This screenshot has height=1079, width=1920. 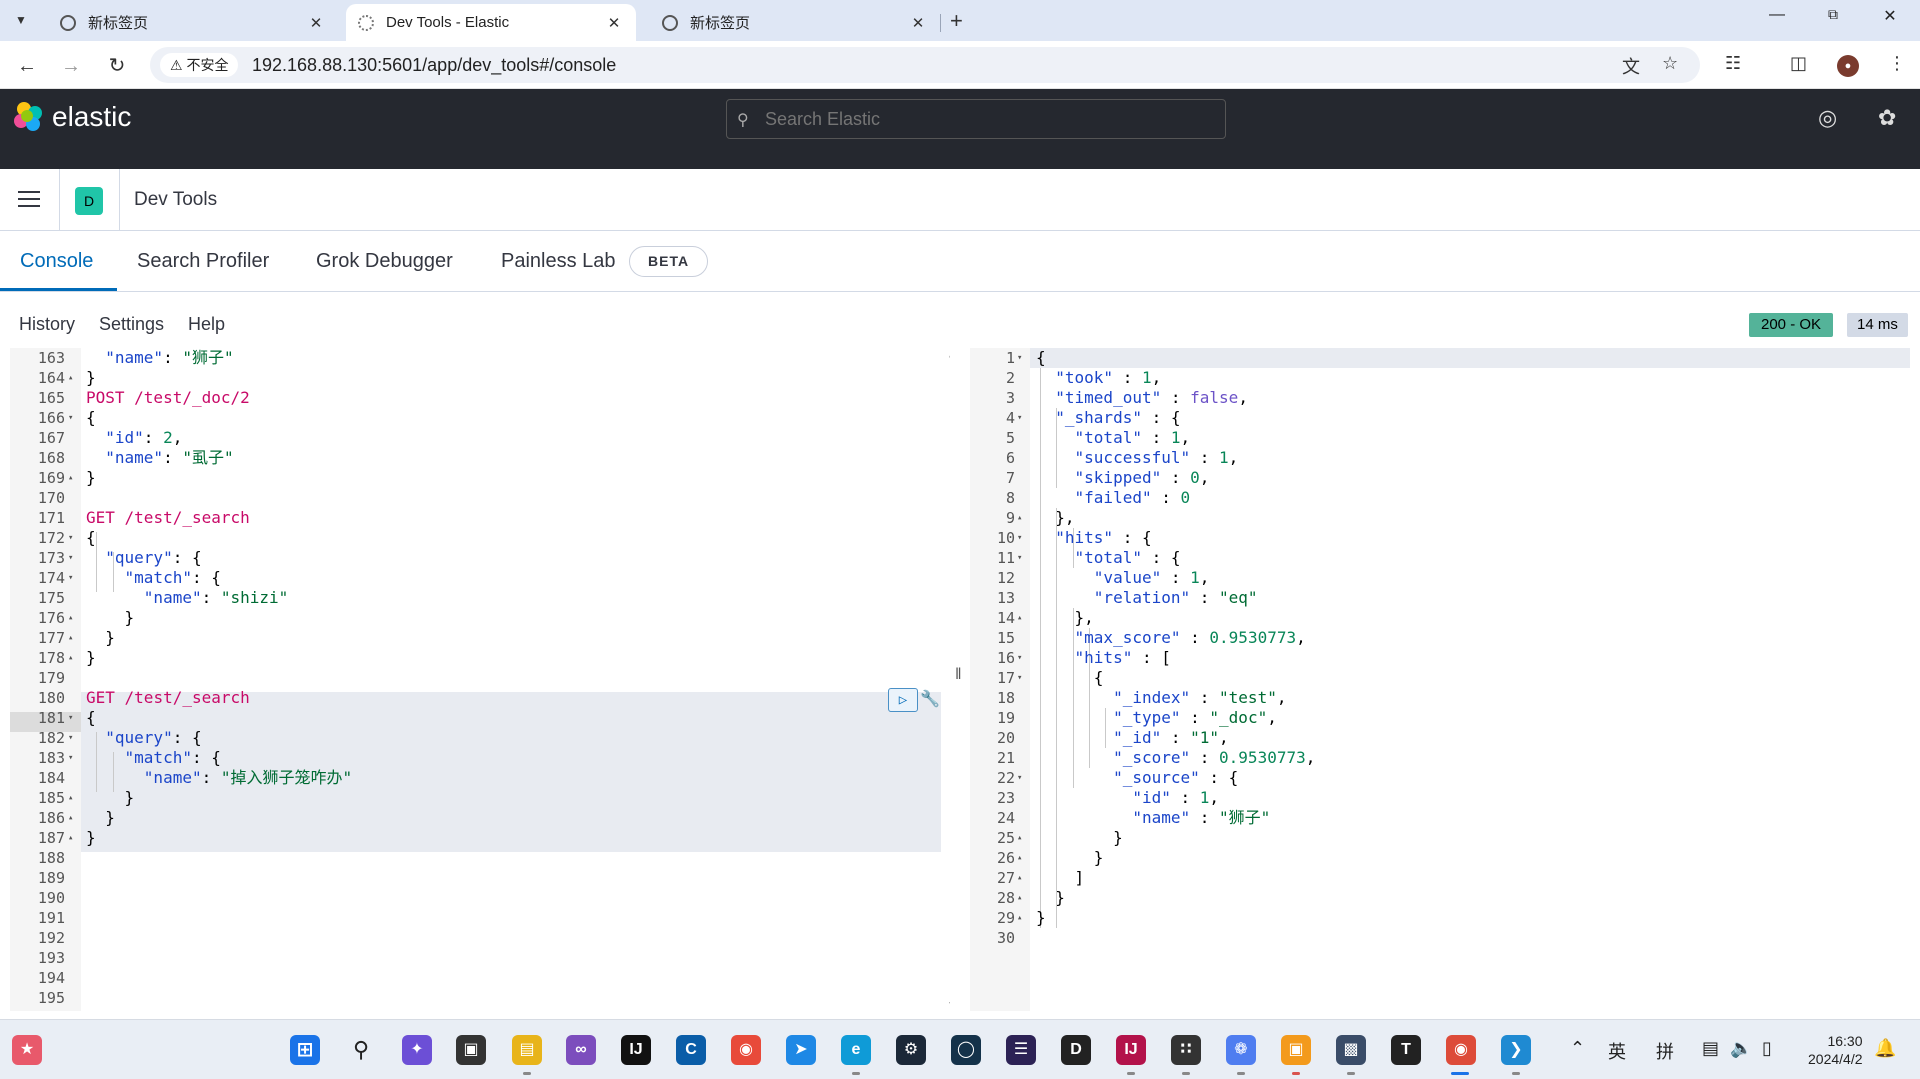 I want to click on browser-tab-new-1: 新标签页 ✕, so click(x=193, y=22).